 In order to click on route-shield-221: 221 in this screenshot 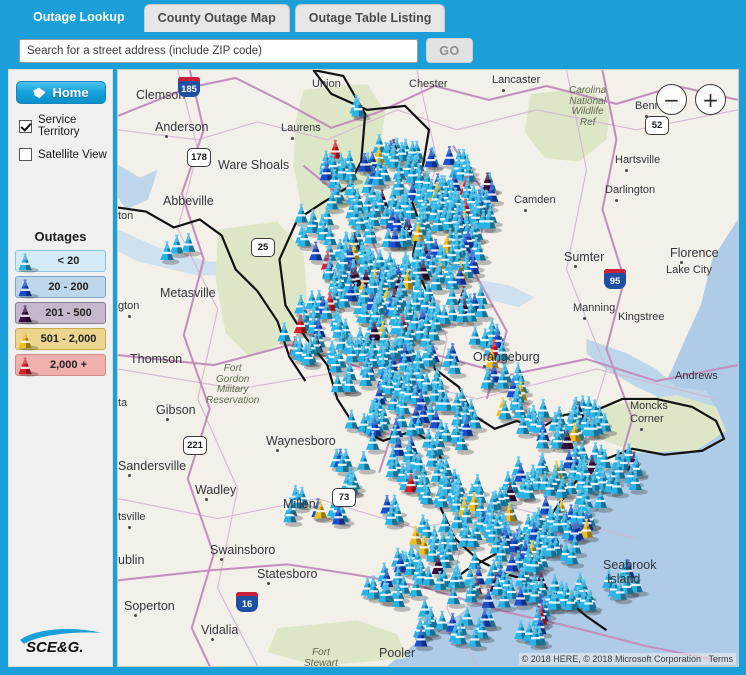, I will do `click(195, 445)`.